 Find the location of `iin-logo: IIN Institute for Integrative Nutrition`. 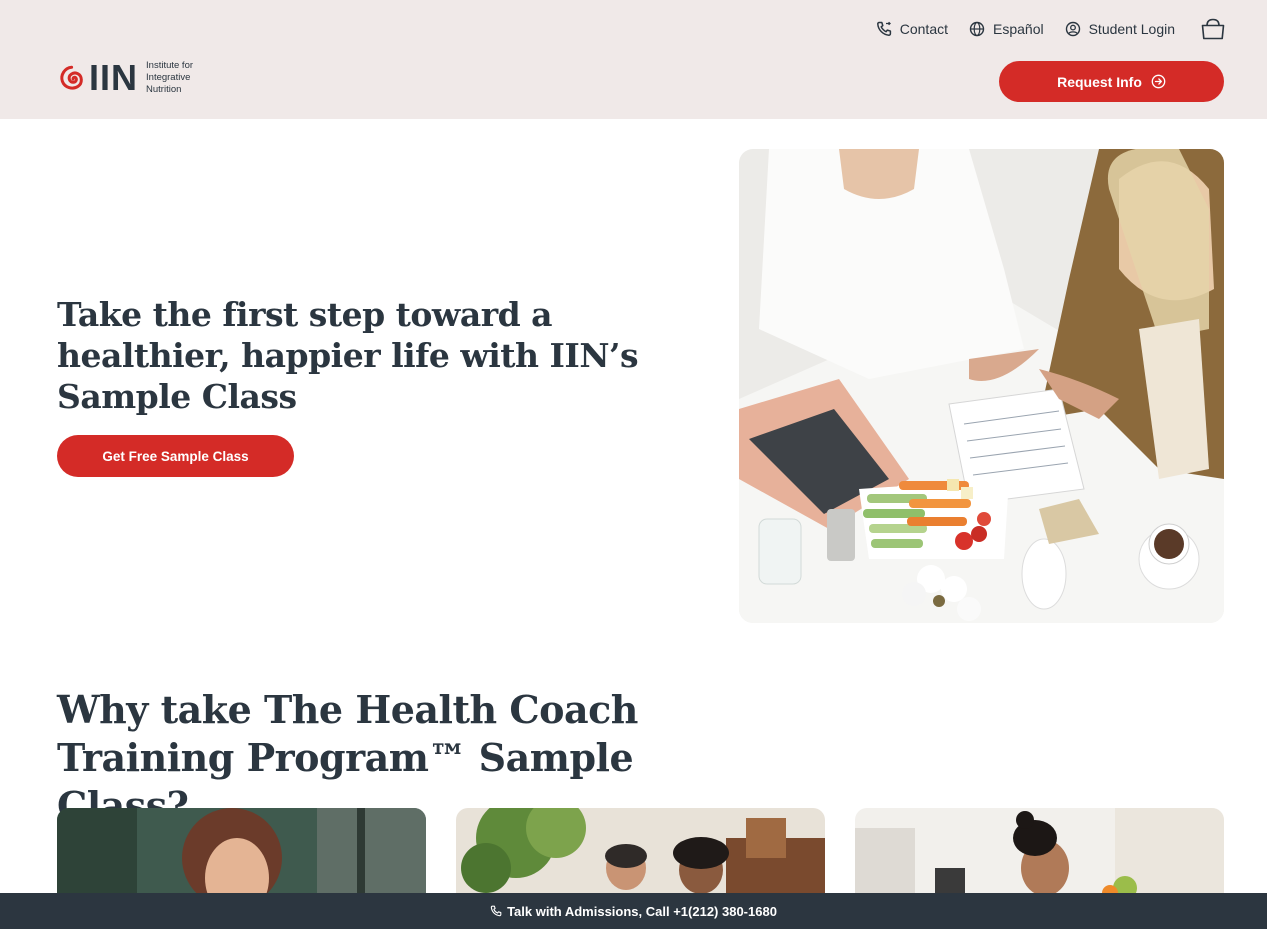

iin-logo: IIN Institute for Integrative Nutrition is located at coordinates (136, 78).